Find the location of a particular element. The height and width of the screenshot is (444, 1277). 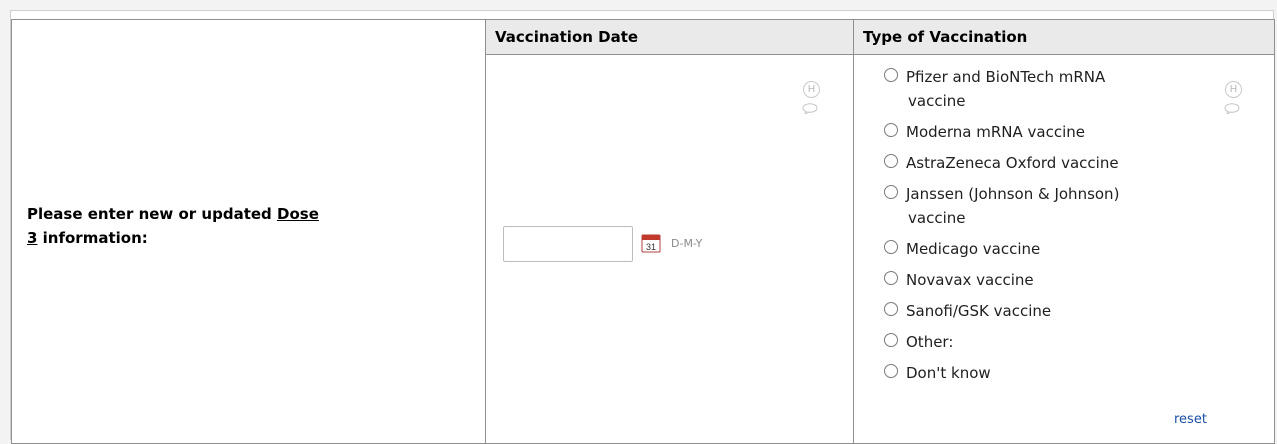

calendar-icon: 31 is located at coordinates (651, 243).